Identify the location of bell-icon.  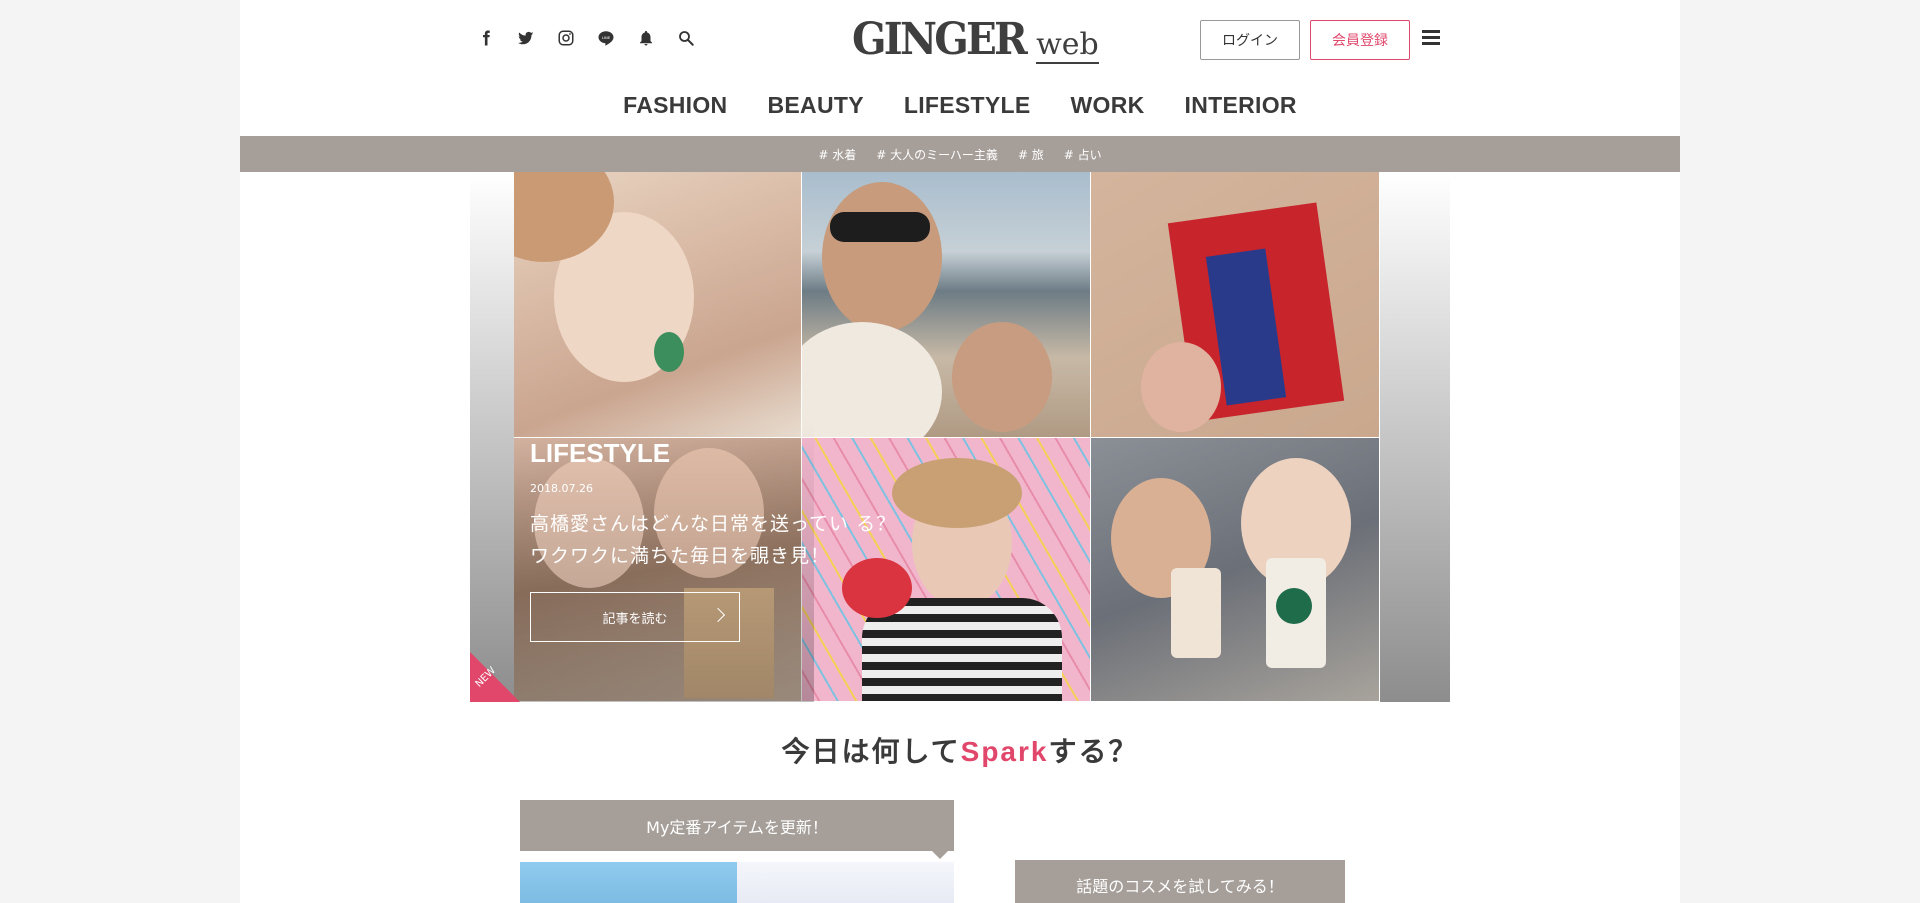
(646, 38).